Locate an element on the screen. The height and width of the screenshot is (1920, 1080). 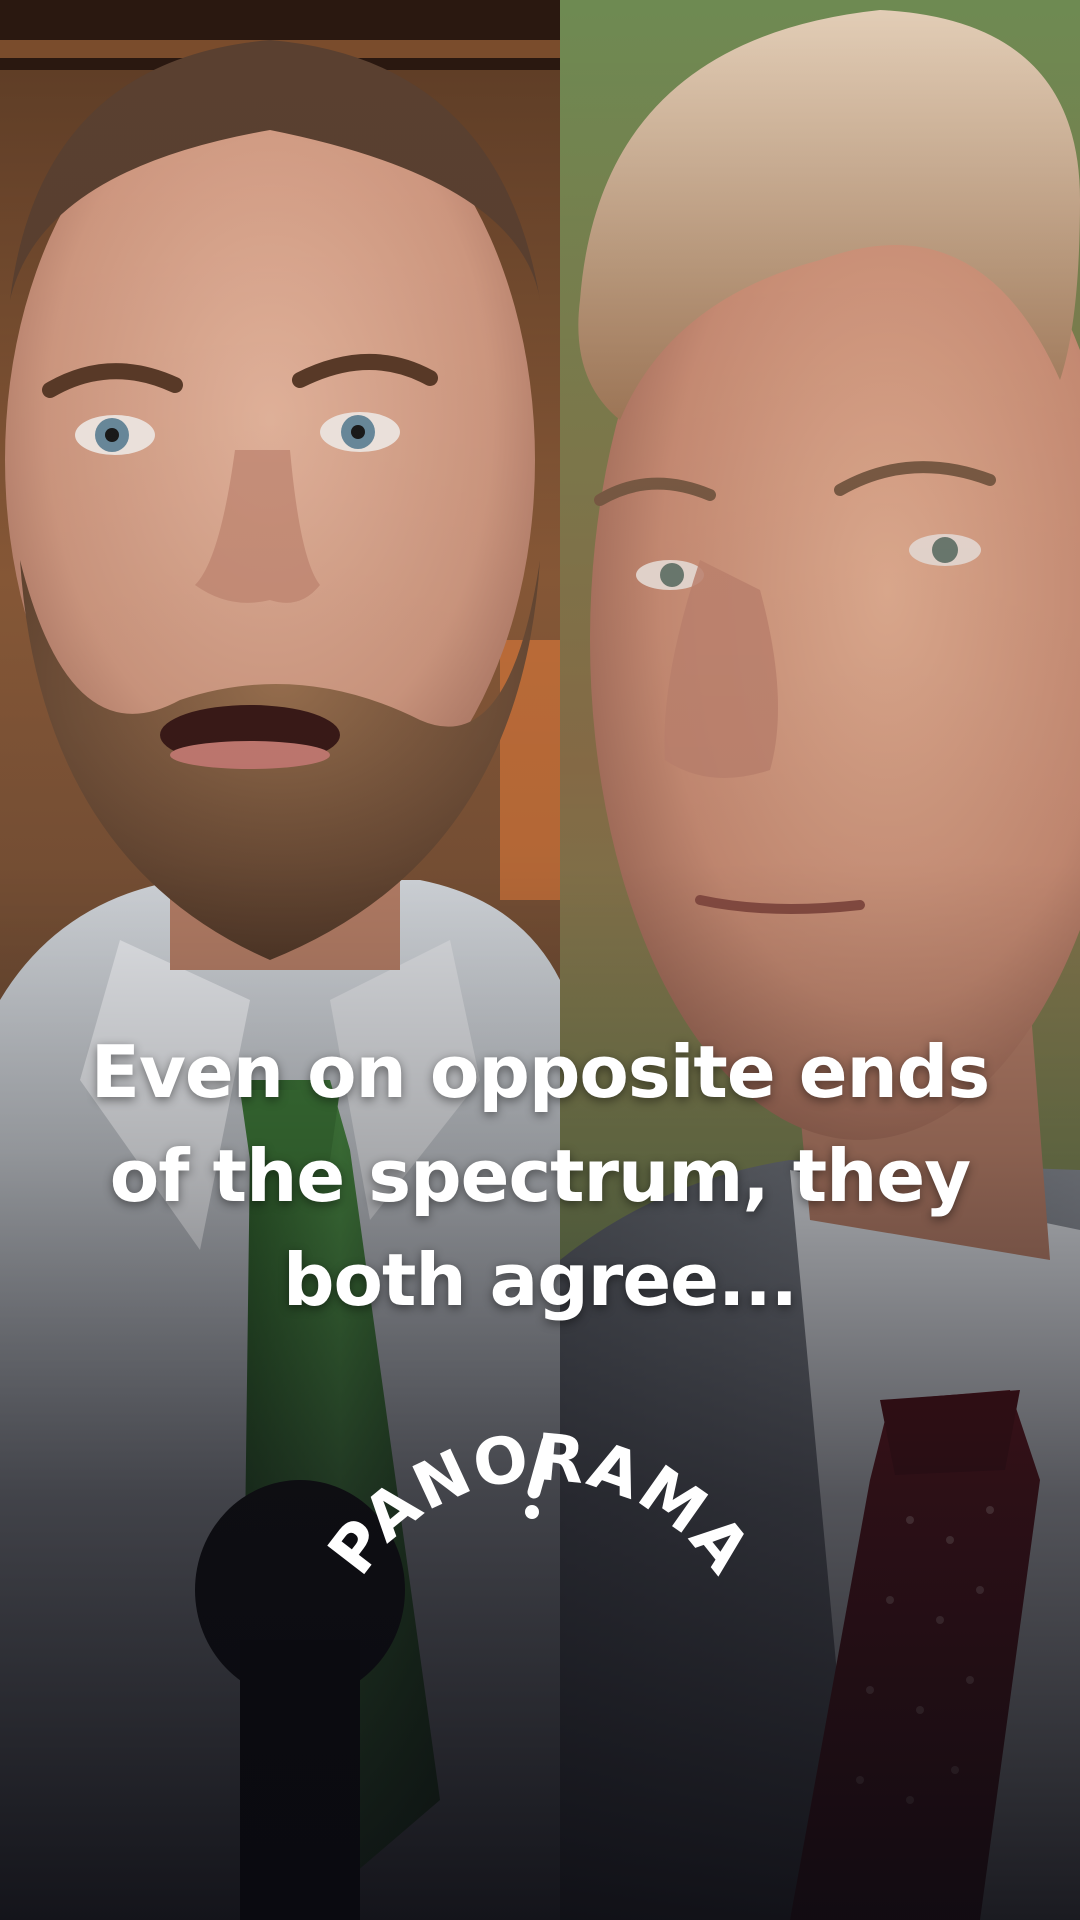
panorama-logo: PANORAMA is located at coordinates (539, 1509).